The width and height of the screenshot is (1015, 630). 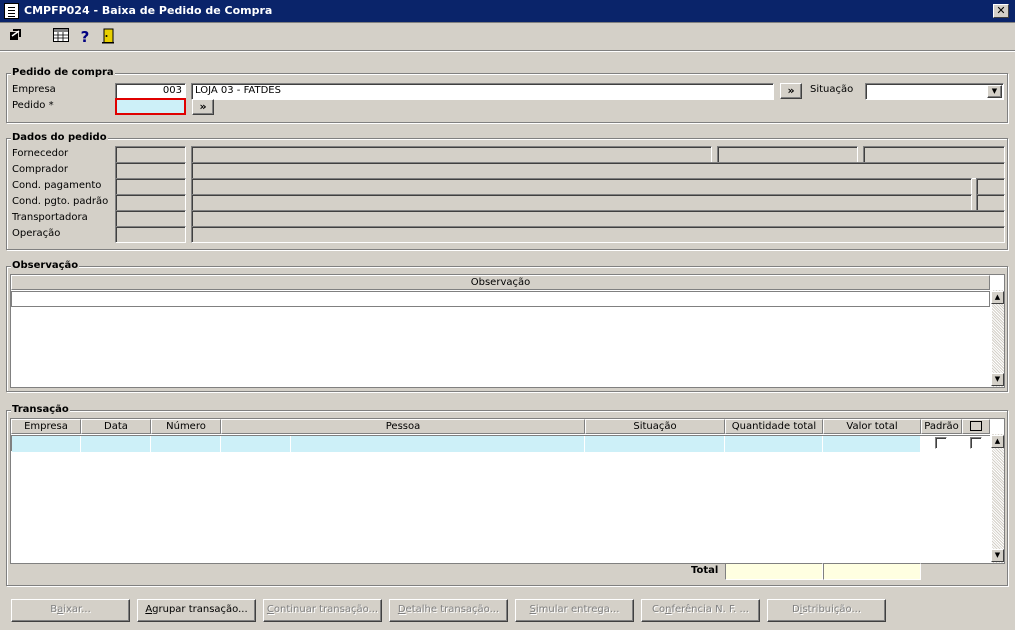 I want to click on pedido-input, so click(x=150, y=106).